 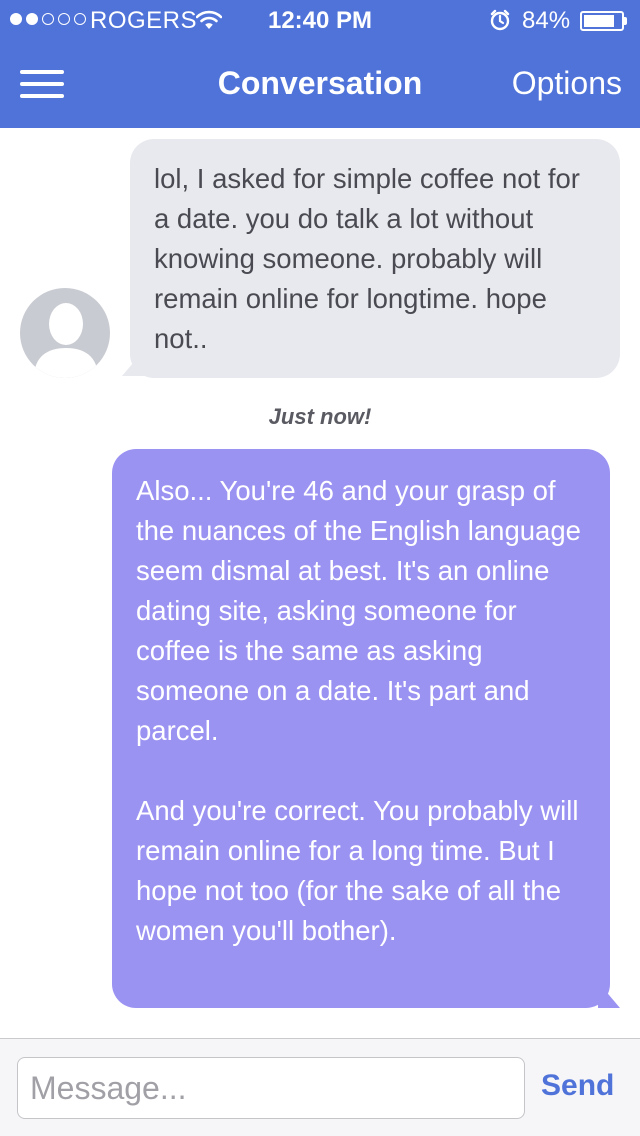 What do you see at coordinates (320, 20) in the screenshot?
I see `status-bar: ROGERS 12:40 PM 84%` at bounding box center [320, 20].